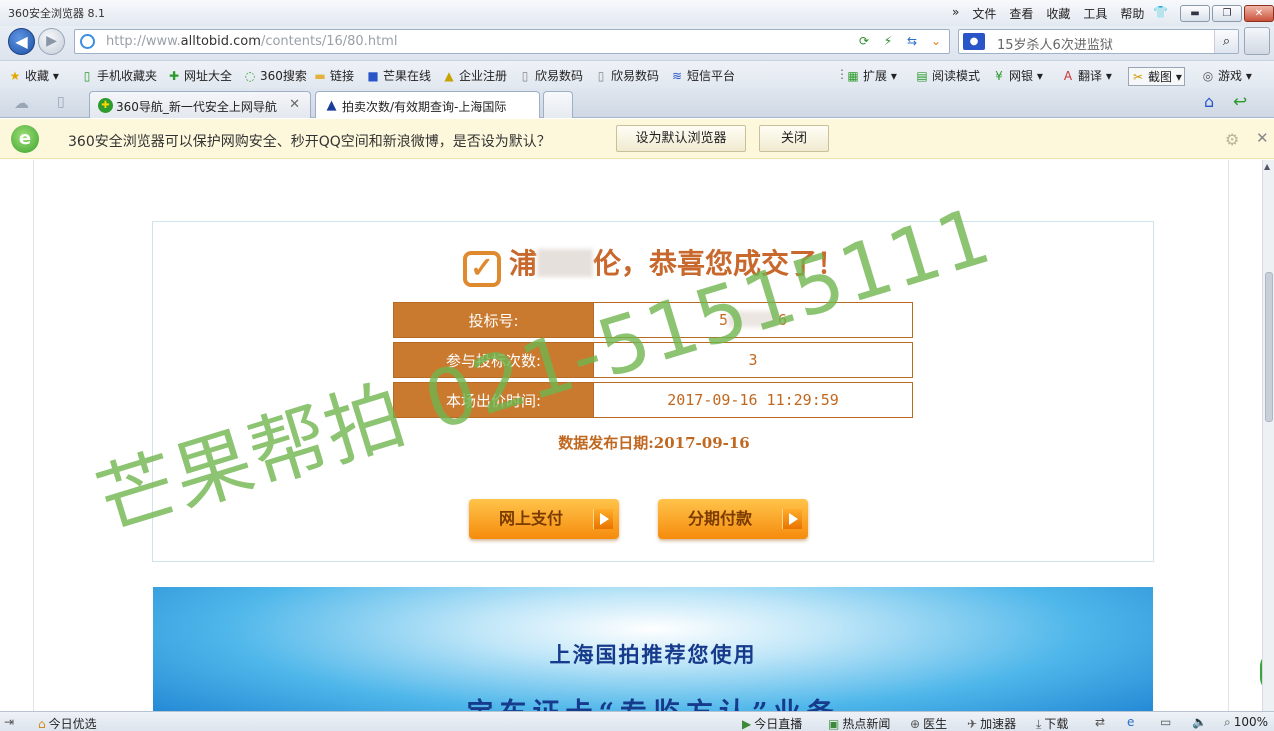 The image size is (1274, 731). I want to click on back-button: ◀, so click(21, 41).